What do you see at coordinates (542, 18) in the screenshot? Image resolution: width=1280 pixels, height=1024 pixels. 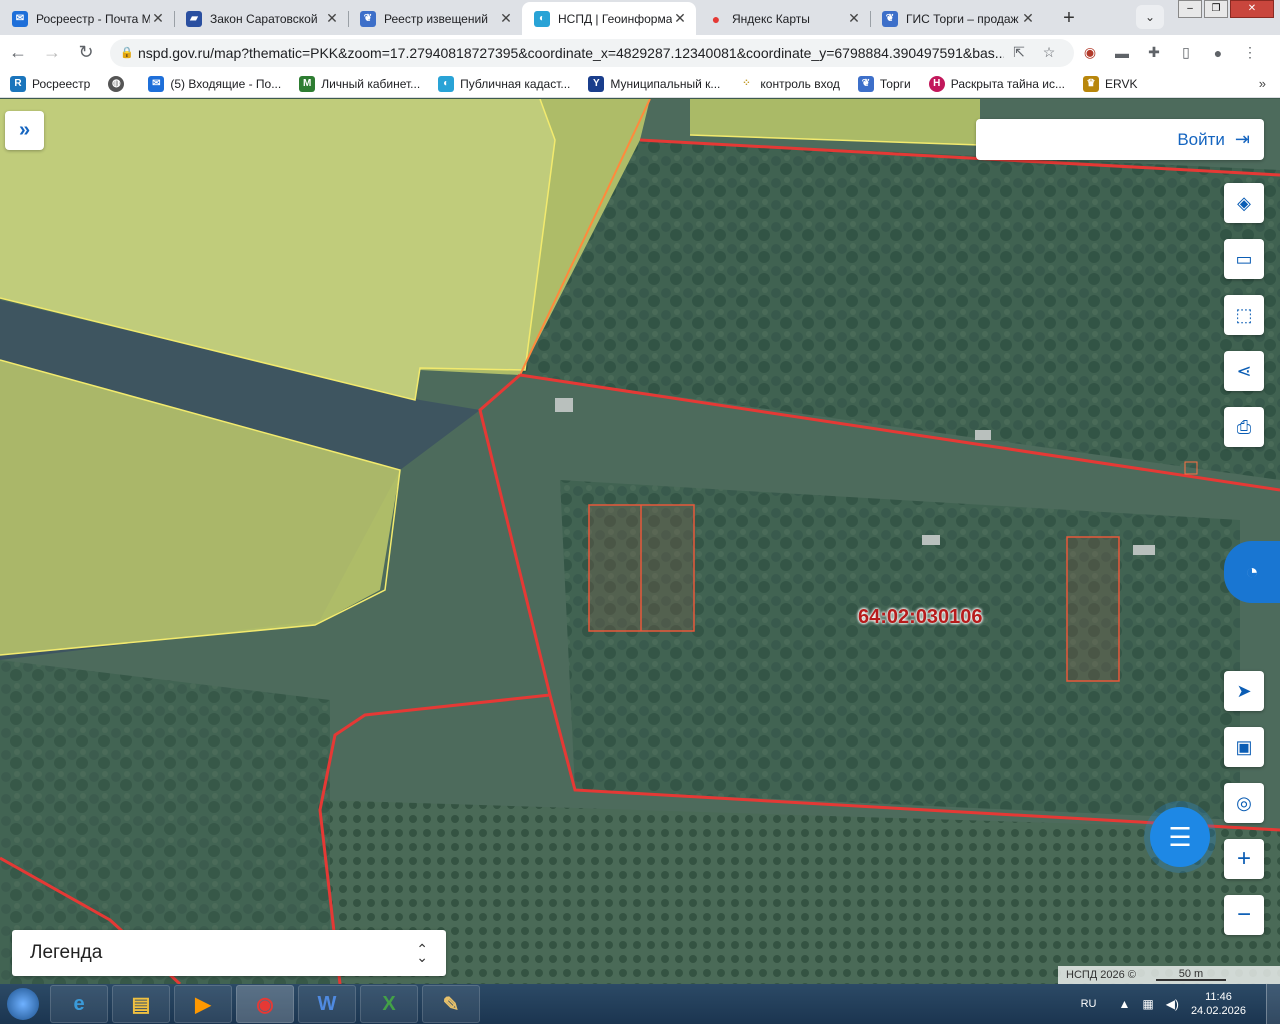 I see `nspd-icon: ◐` at bounding box center [542, 18].